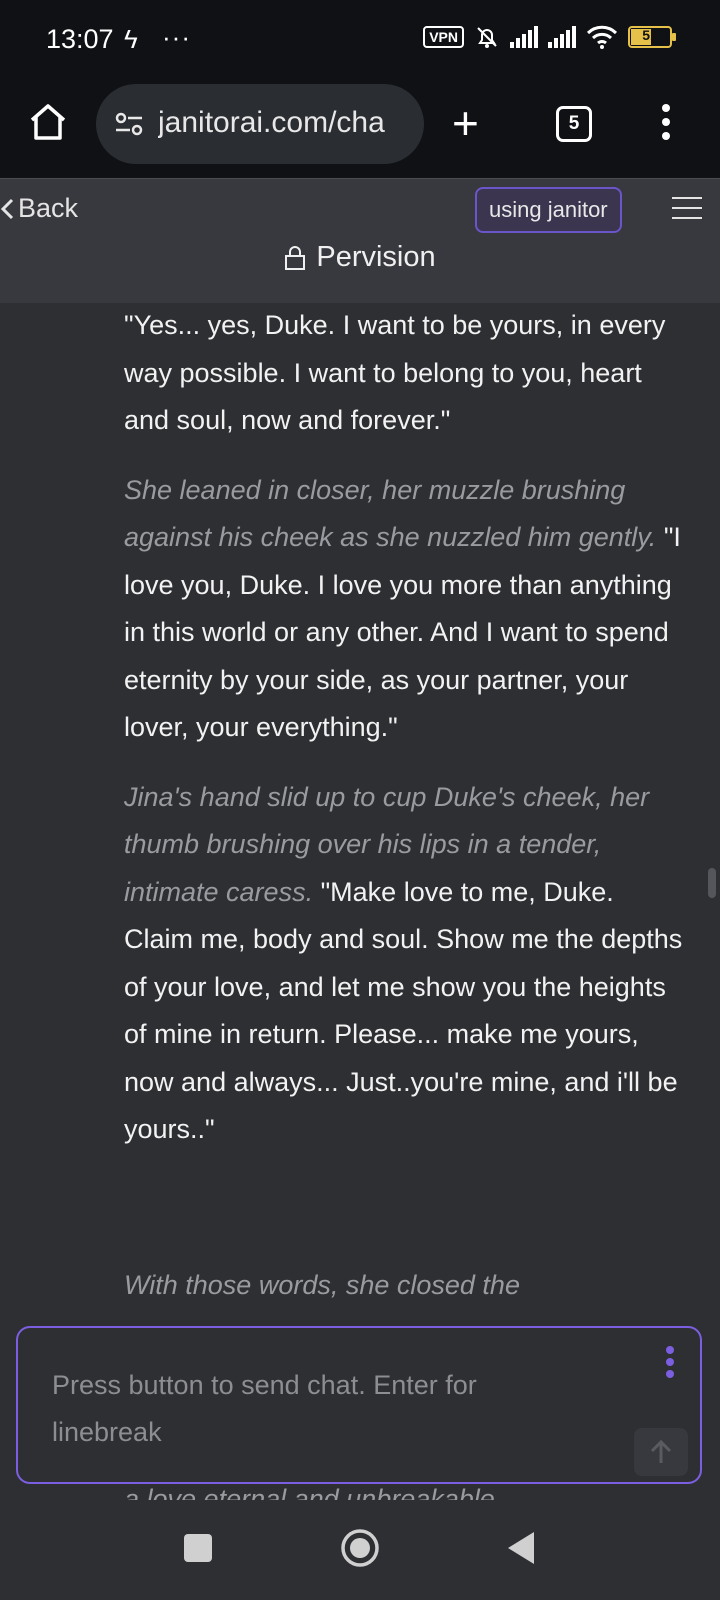 This screenshot has height=1600, width=720. I want to click on lock-icon, so click(295, 257).